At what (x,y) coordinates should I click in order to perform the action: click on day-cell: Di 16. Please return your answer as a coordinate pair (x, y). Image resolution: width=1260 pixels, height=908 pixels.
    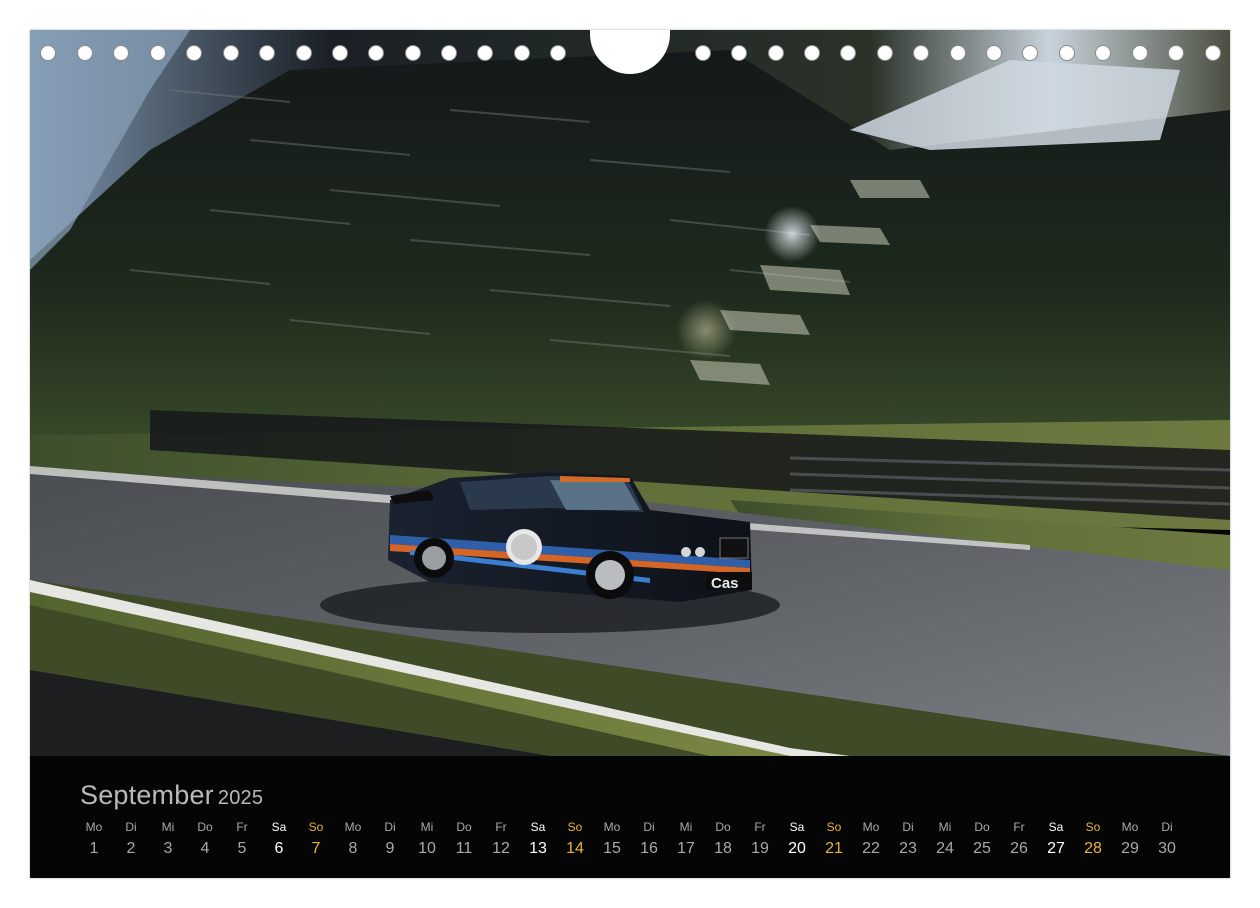
    Looking at the image, I should click on (649, 840).